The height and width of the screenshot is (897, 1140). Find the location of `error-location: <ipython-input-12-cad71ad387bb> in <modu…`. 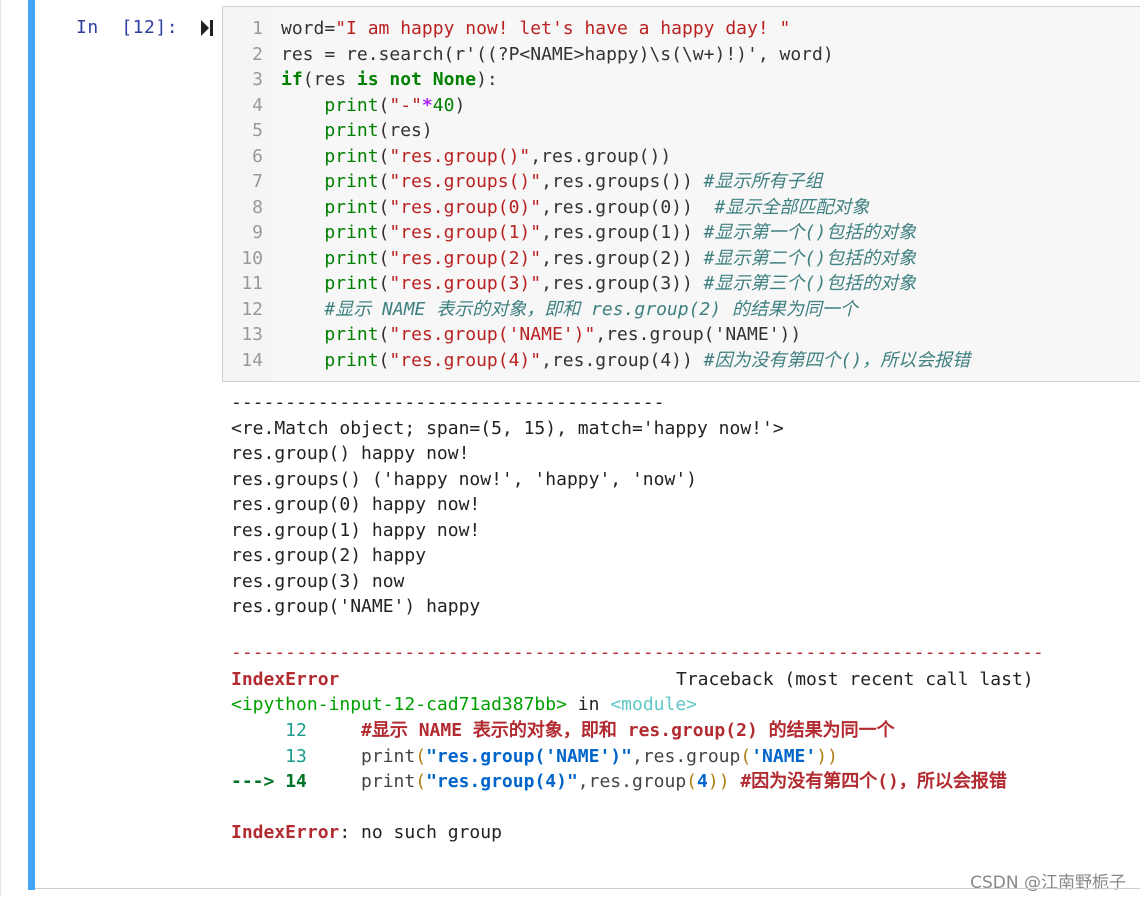

error-location: <ipython-input-12-cad71ad387bb> in <modu… is located at coordinates (464, 704).